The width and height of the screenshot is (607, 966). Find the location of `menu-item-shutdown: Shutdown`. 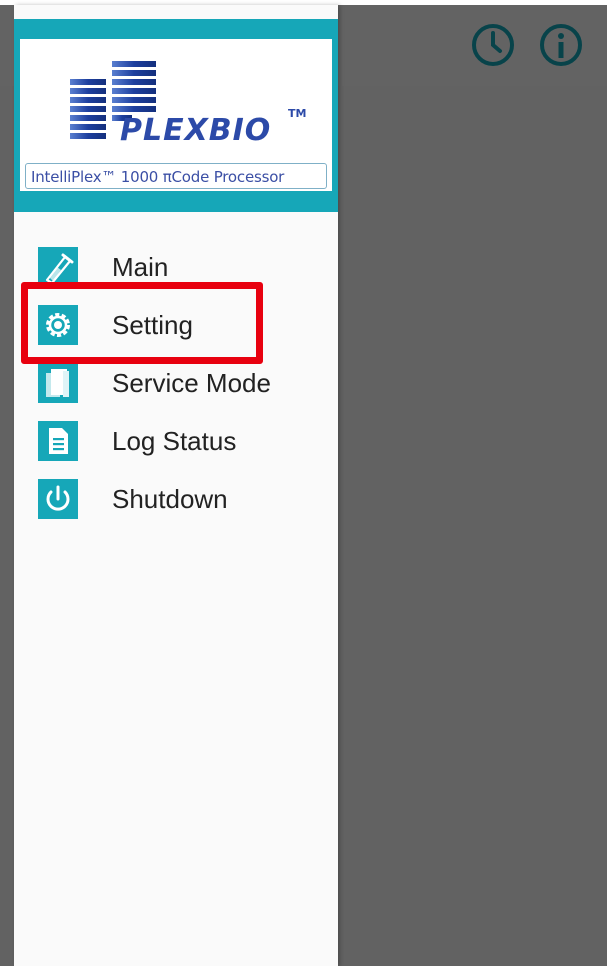

menu-item-shutdown: Shutdown is located at coordinates (176, 498).